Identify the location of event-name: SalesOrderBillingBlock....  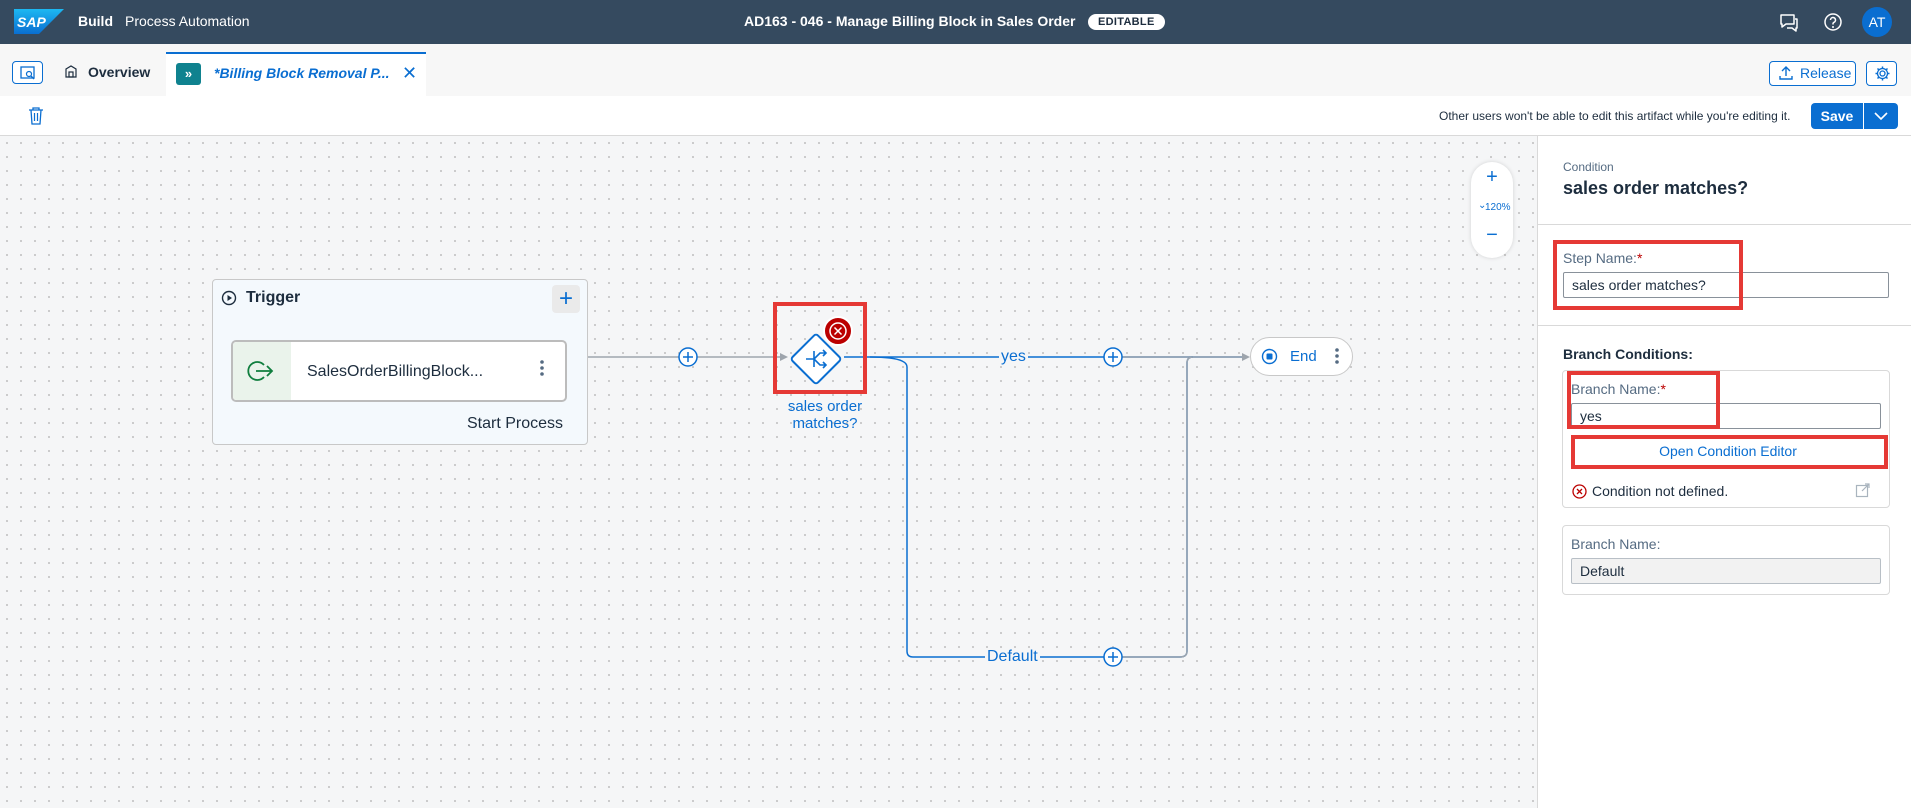
(395, 371).